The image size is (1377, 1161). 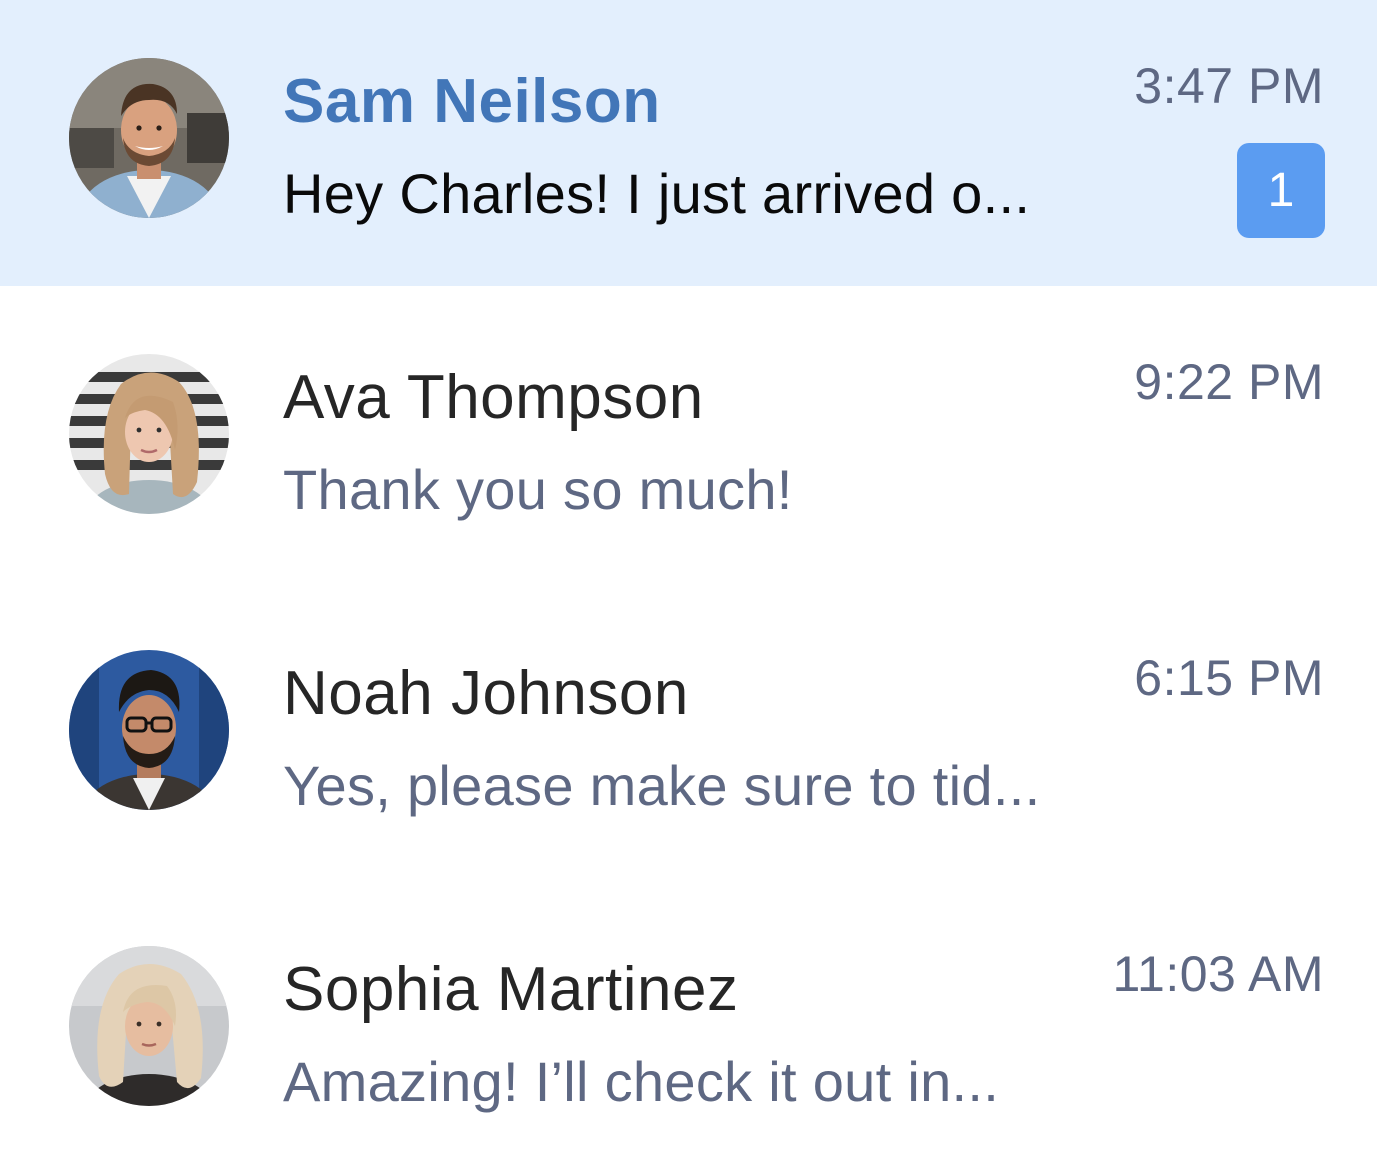 What do you see at coordinates (486, 693) in the screenshot?
I see `contact-name: Noah Johnson` at bounding box center [486, 693].